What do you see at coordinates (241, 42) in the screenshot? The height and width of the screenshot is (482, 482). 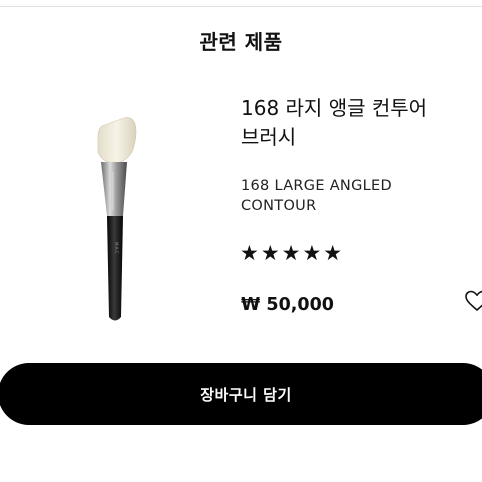 I see `section-title: 관련 제품` at bounding box center [241, 42].